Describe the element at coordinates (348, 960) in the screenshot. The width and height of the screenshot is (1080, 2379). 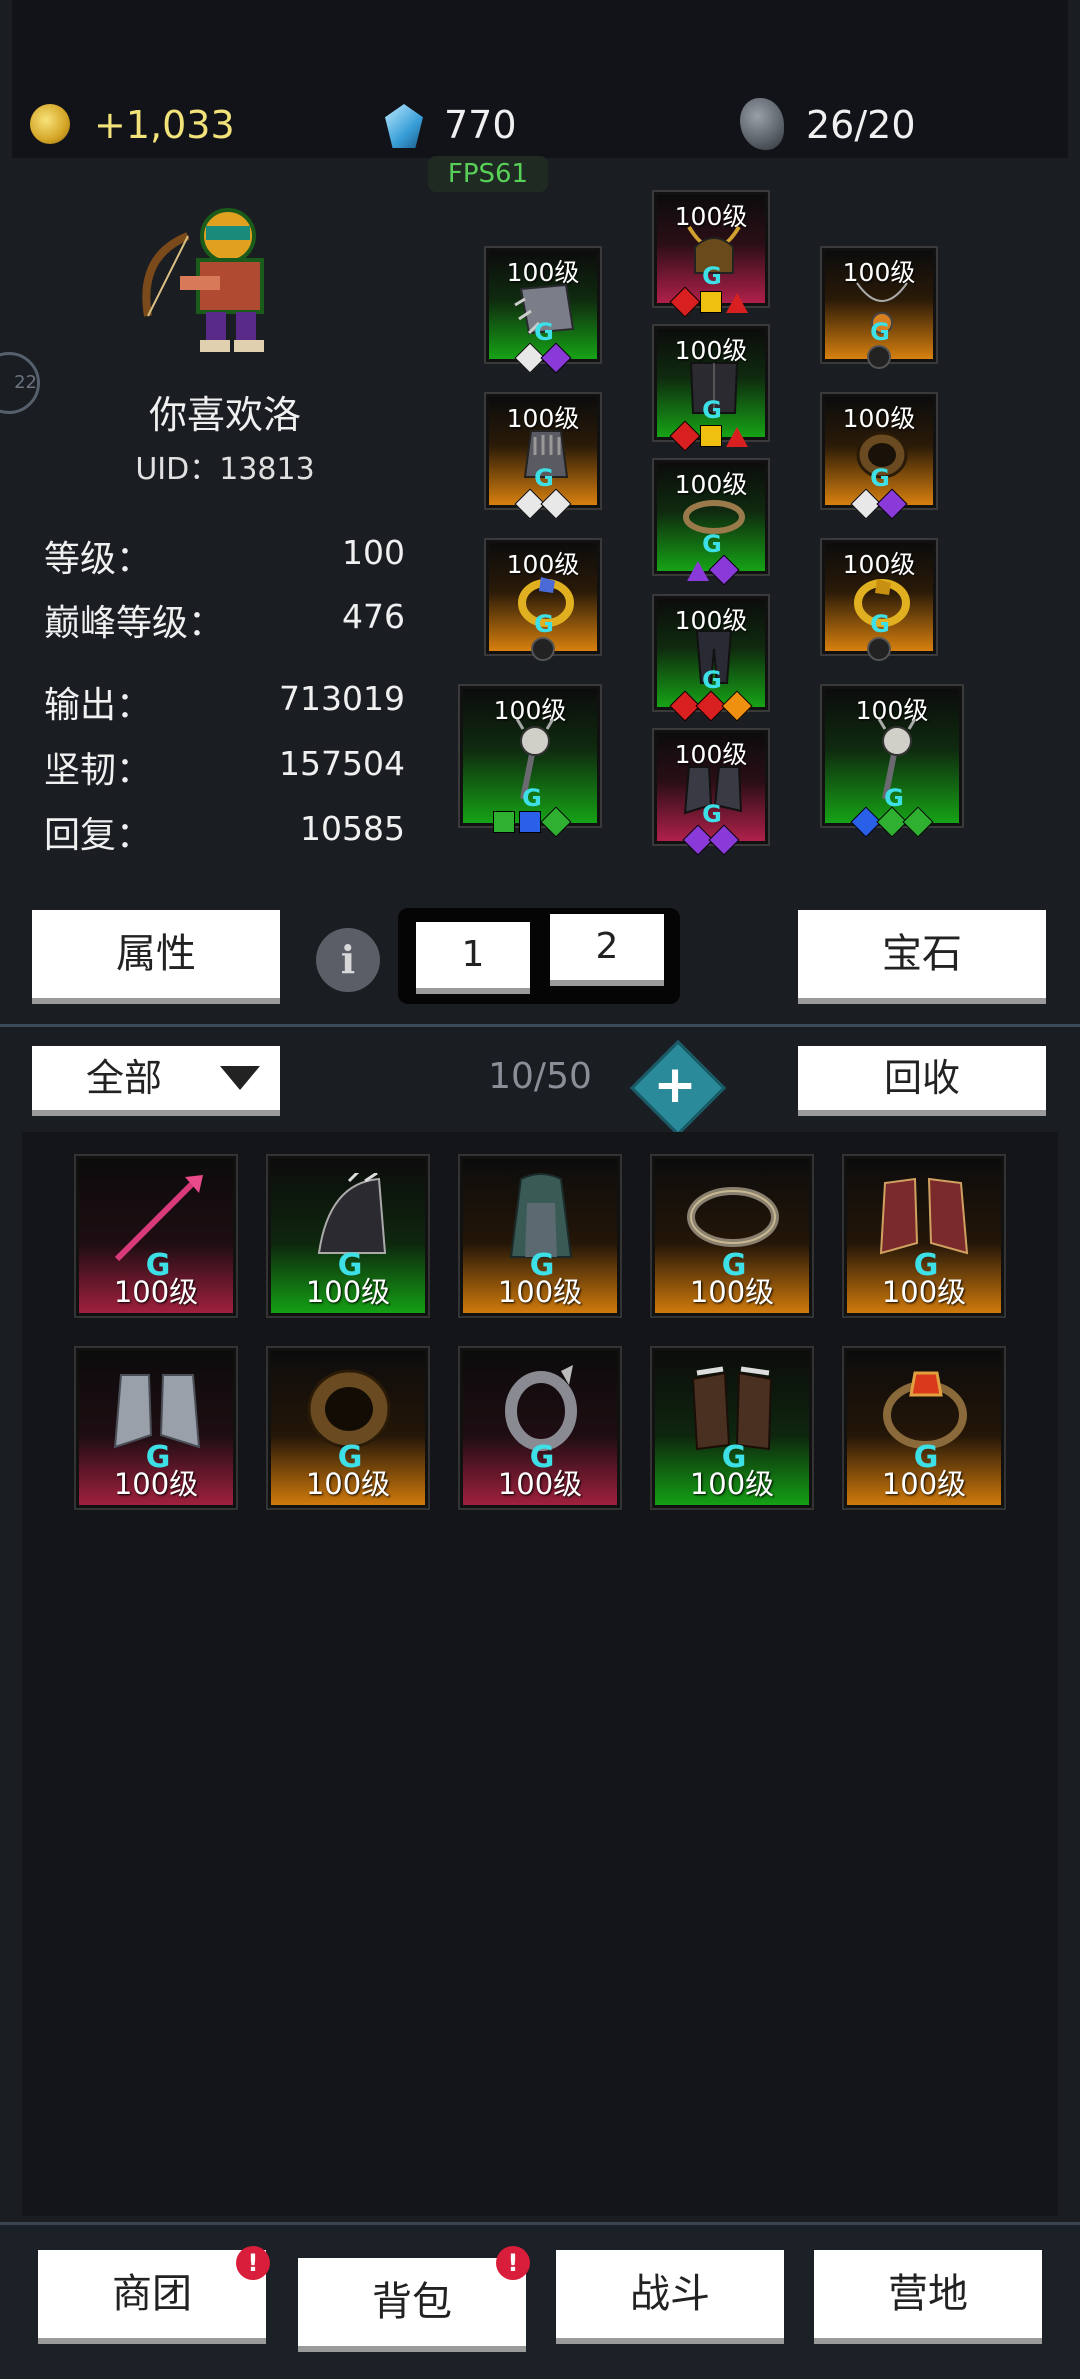
I see `info-icon: i` at that location.